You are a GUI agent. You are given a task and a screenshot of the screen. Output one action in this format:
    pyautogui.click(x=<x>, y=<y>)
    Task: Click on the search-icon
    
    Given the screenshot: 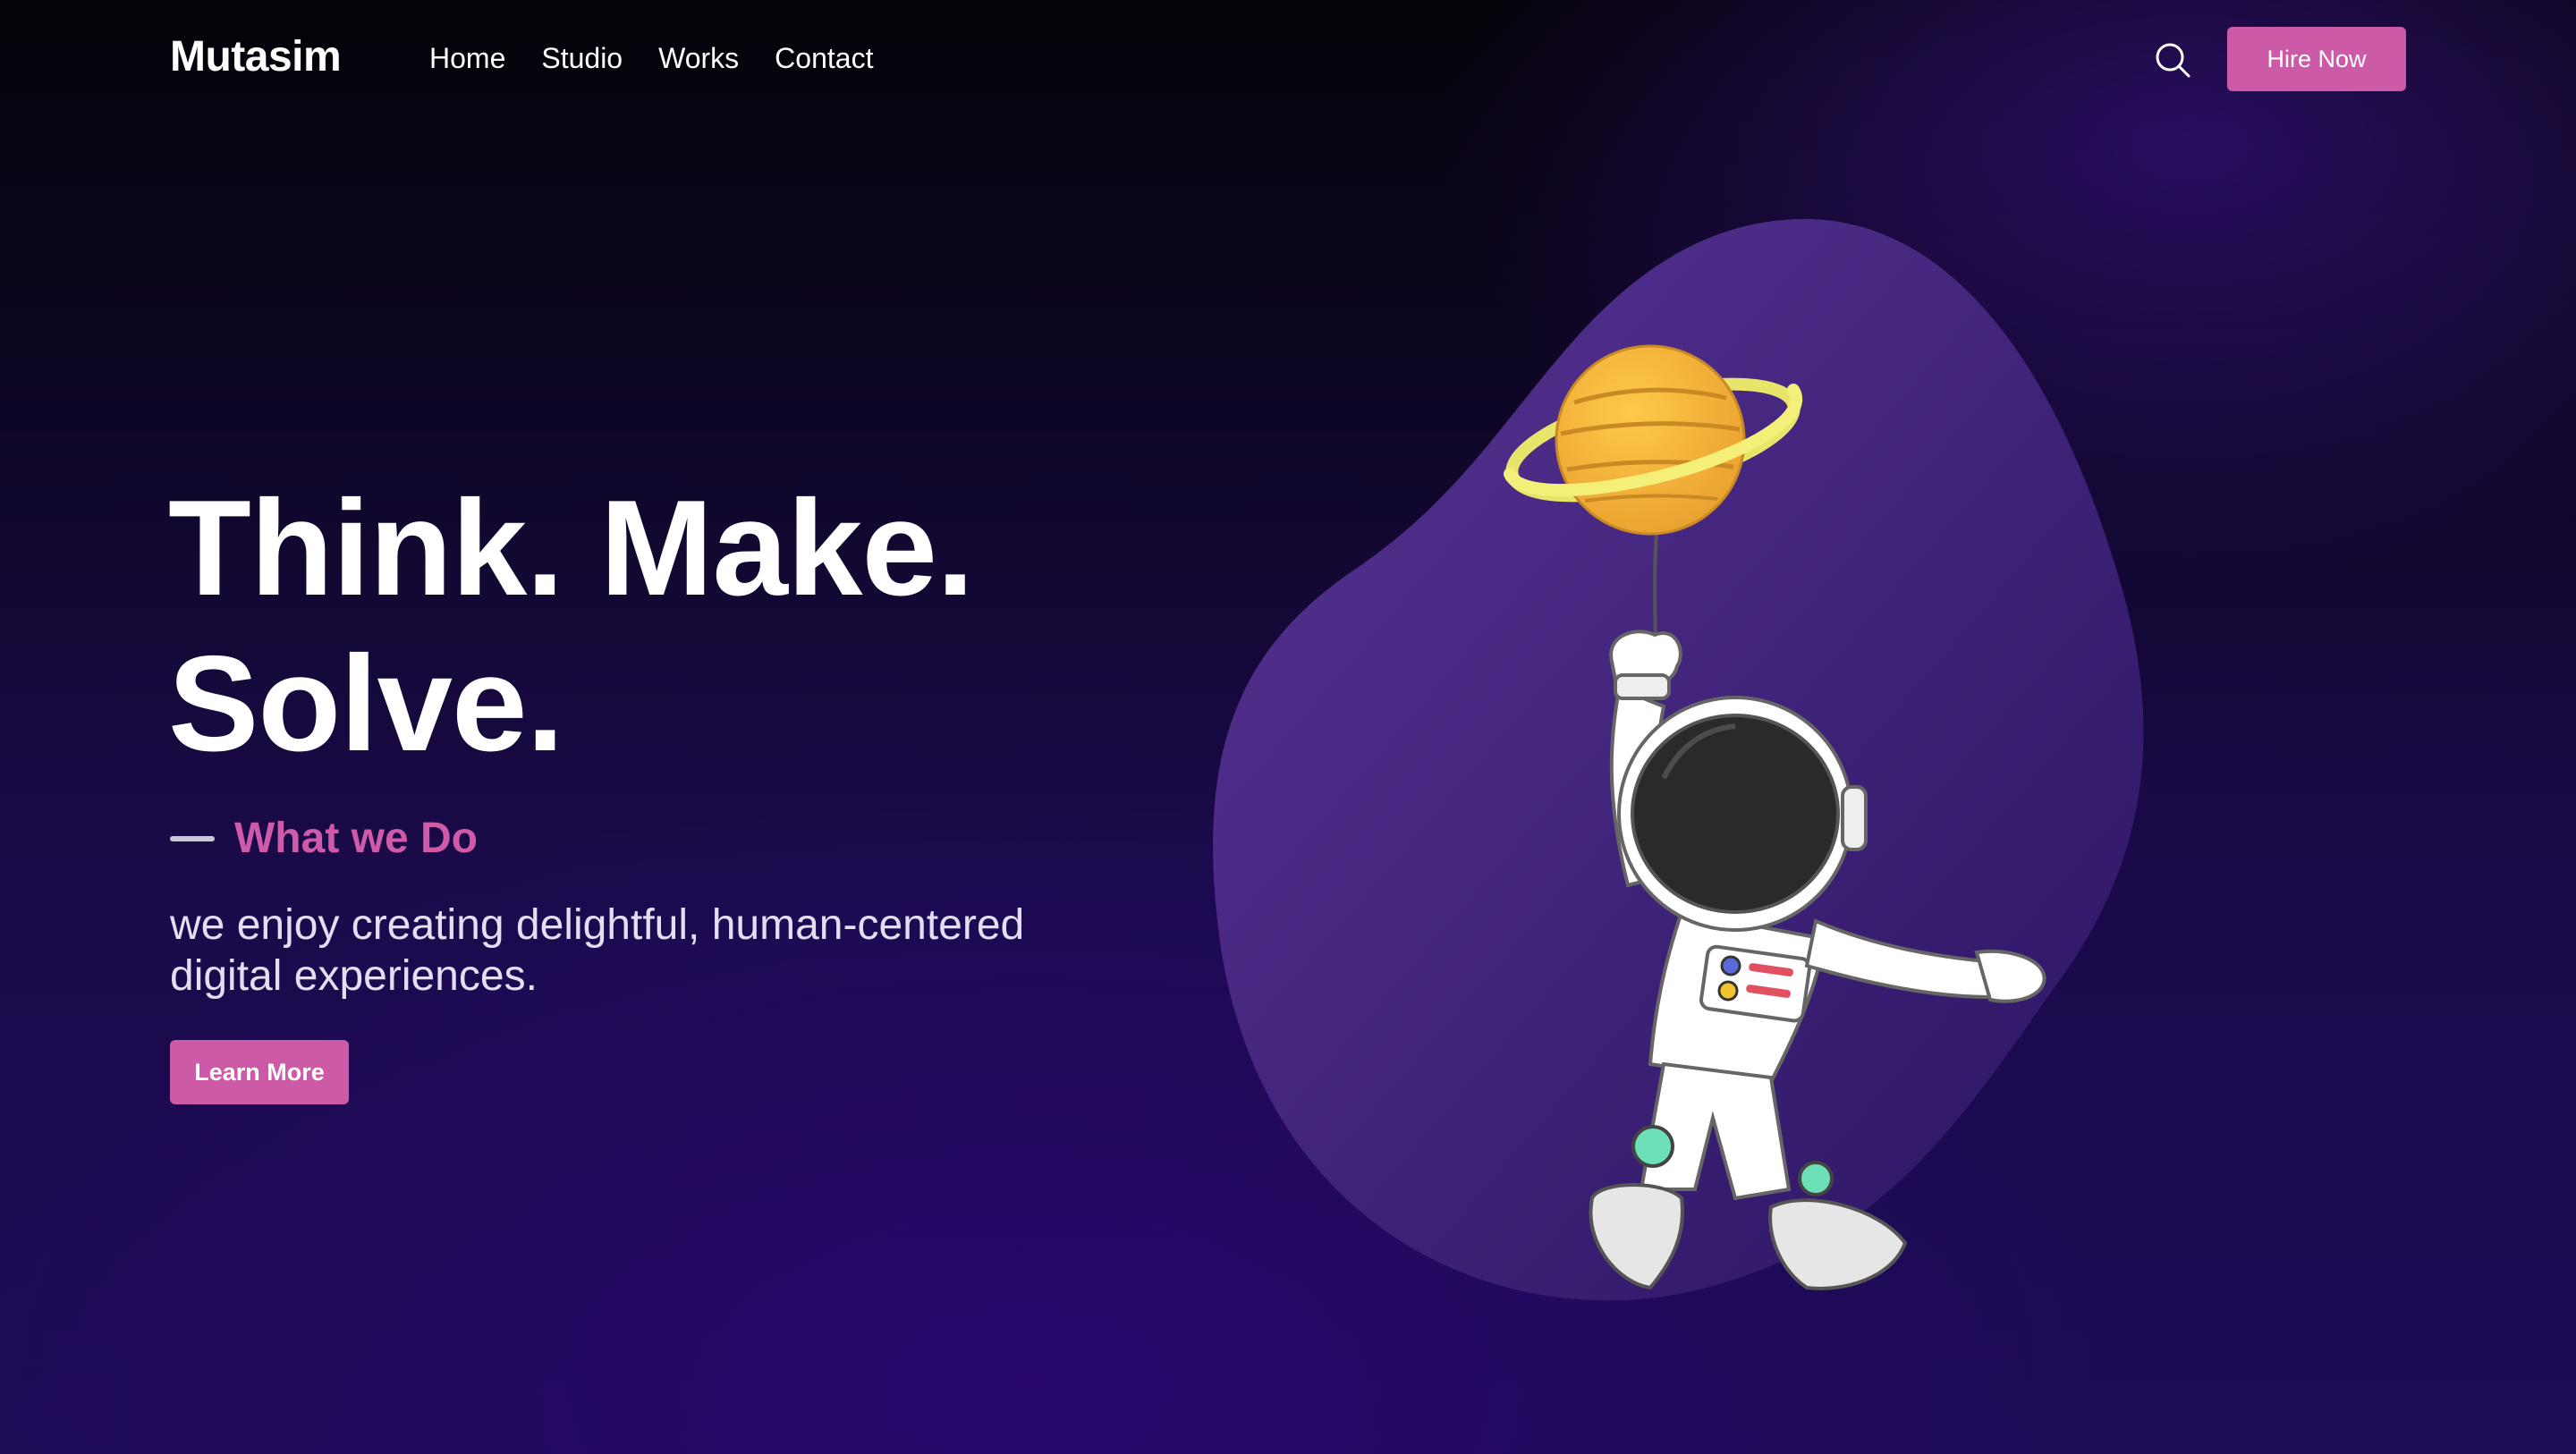 What is the action you would take?
    pyautogui.click(x=2173, y=61)
    